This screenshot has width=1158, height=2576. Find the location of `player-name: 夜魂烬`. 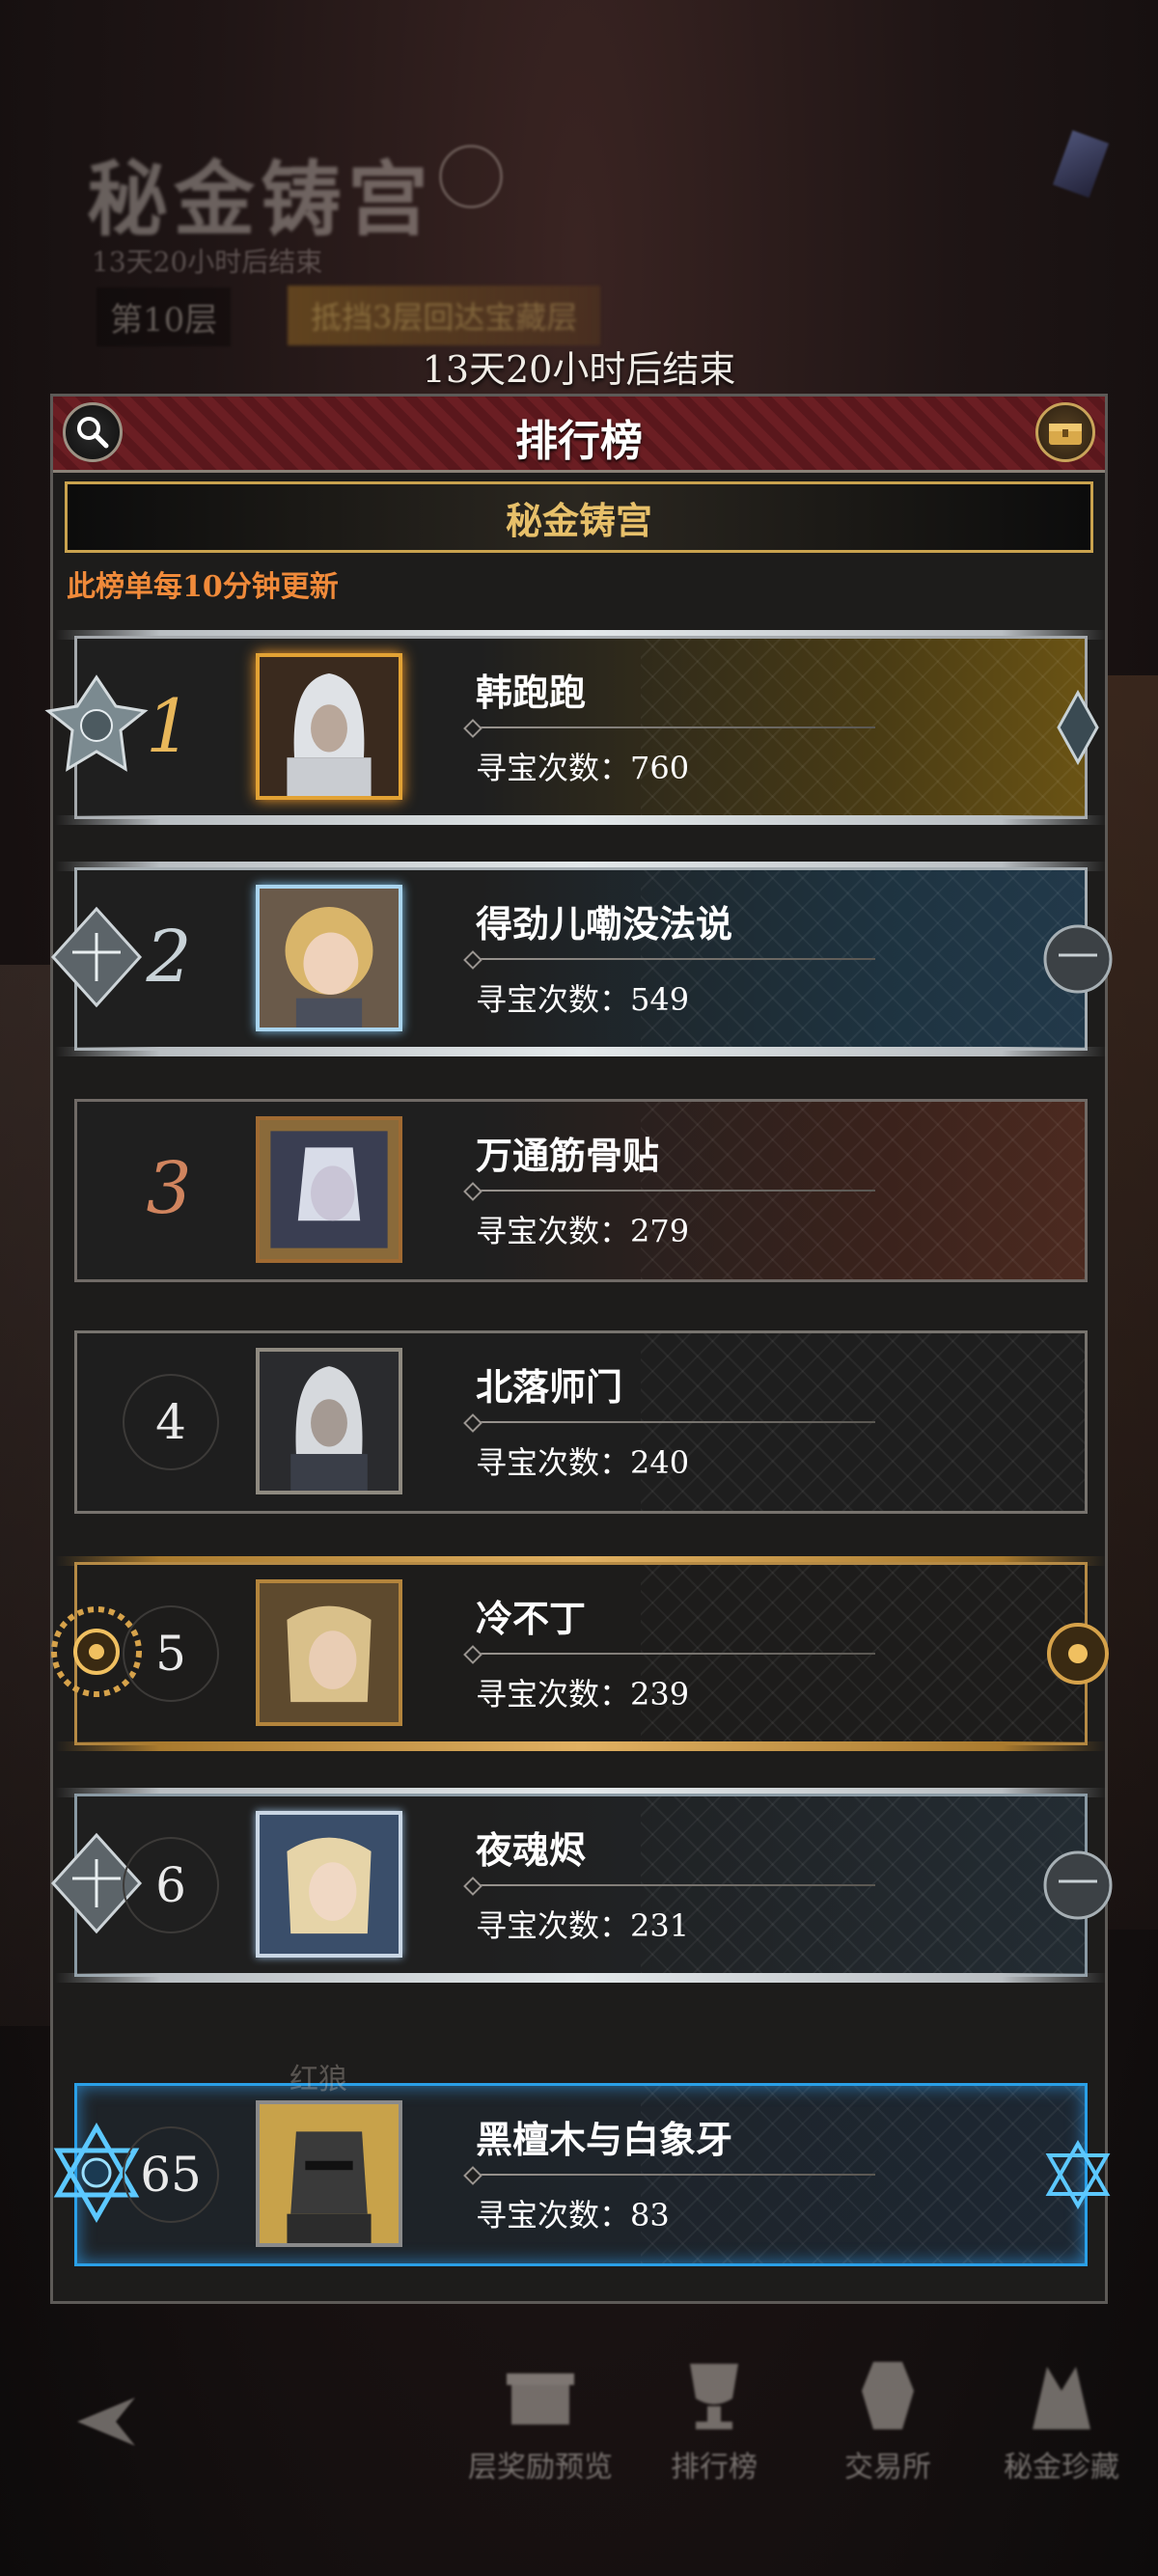

player-name: 夜魂烬 is located at coordinates (531, 1850).